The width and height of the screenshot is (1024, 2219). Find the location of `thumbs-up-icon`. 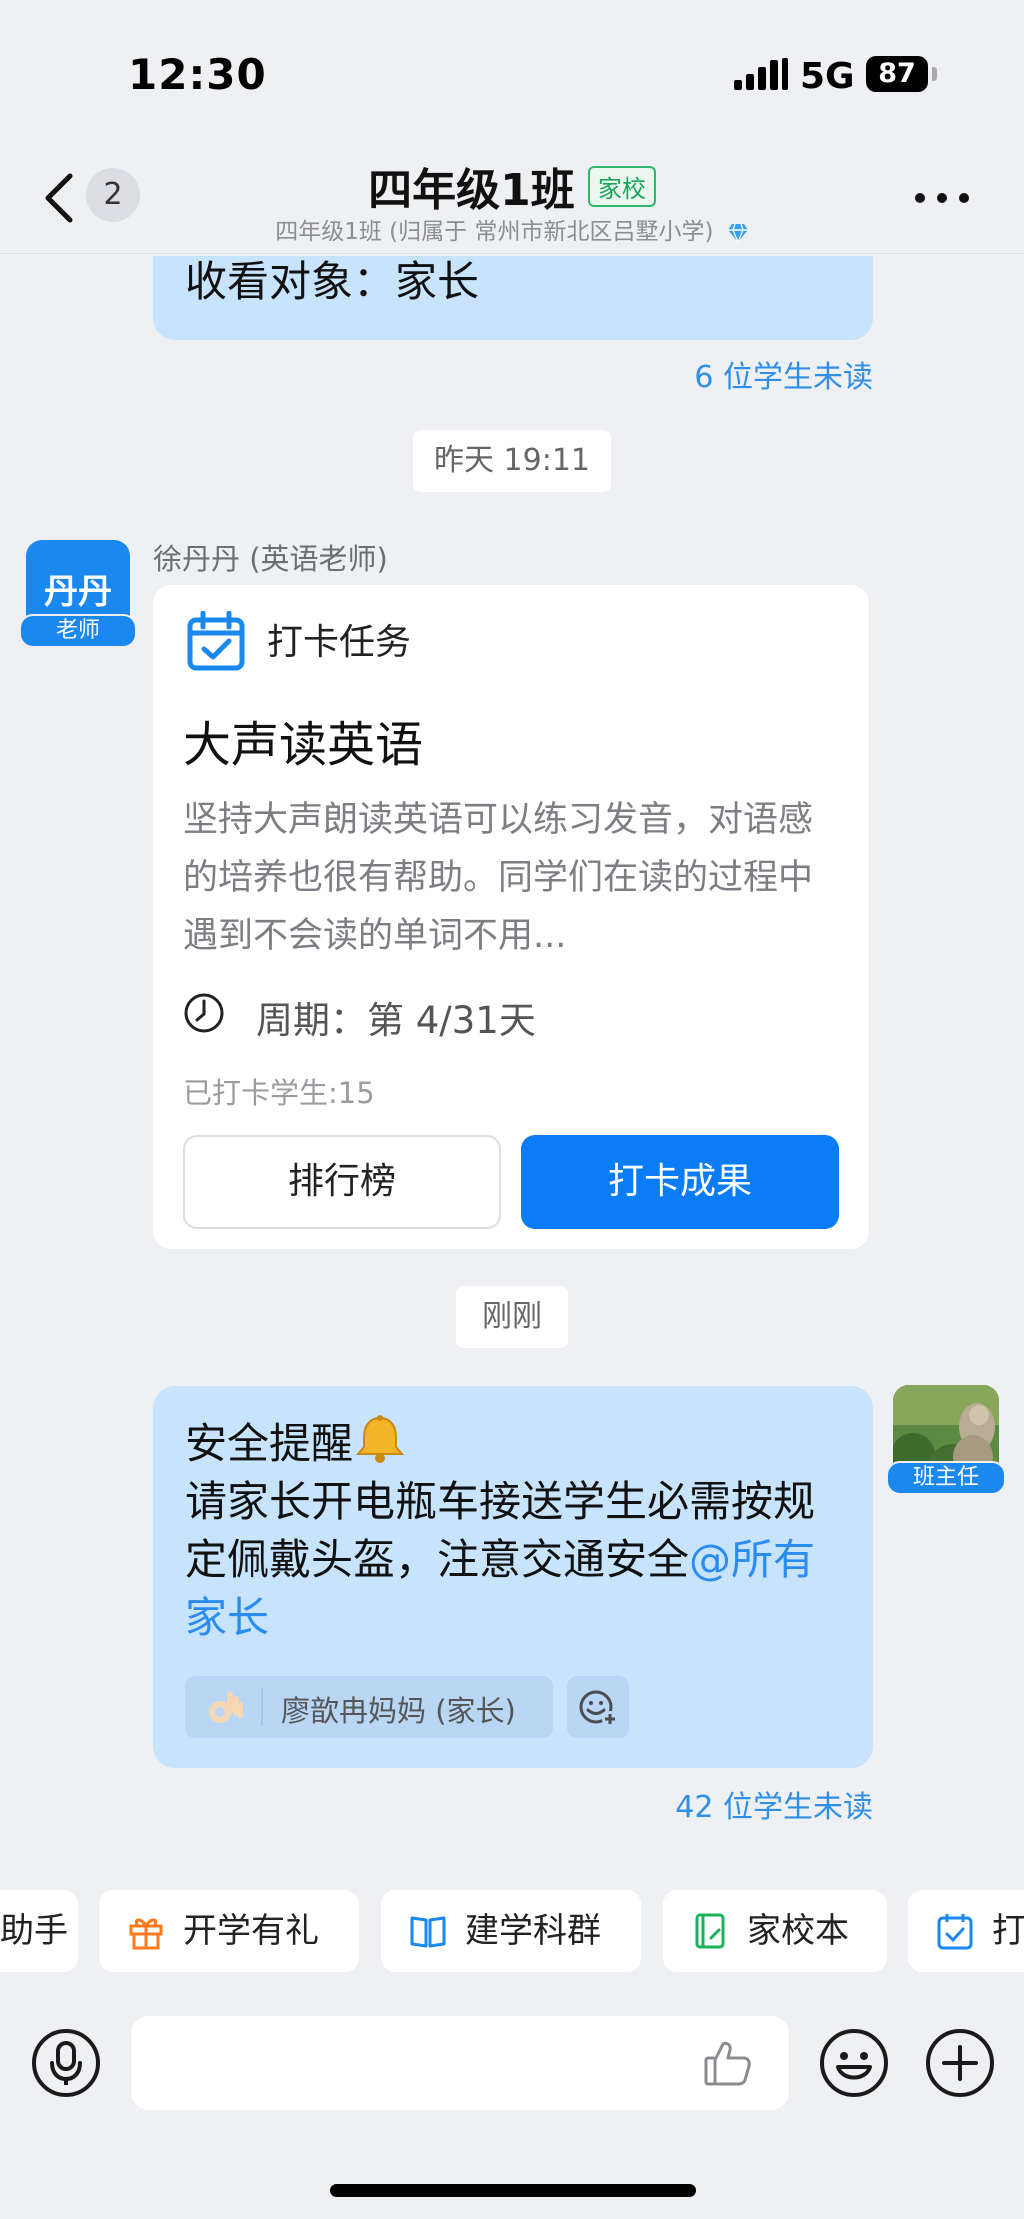

thumbs-up-icon is located at coordinates (728, 2063).